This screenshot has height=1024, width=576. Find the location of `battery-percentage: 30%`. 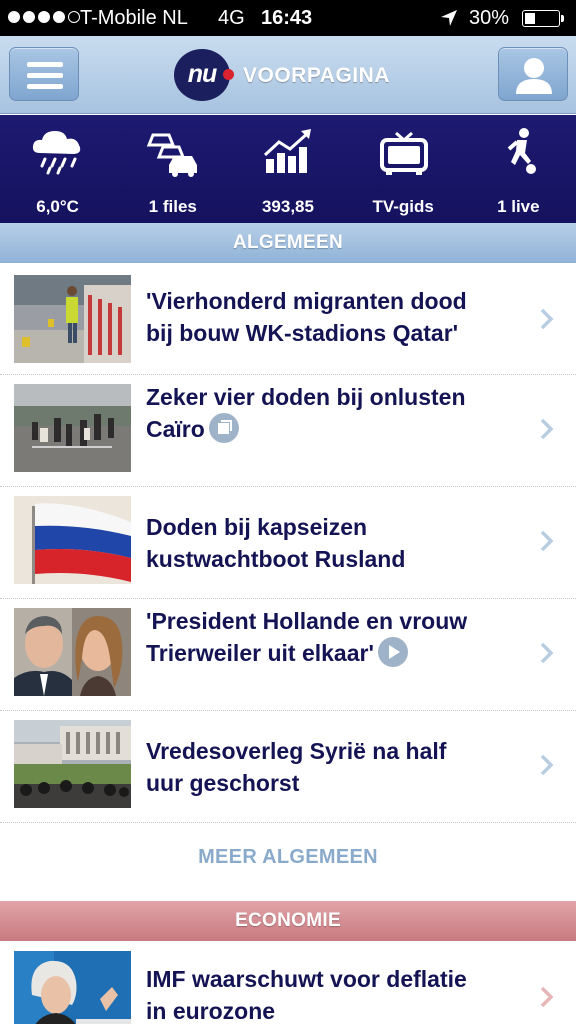

battery-percentage: 30% is located at coordinates (489, 18).